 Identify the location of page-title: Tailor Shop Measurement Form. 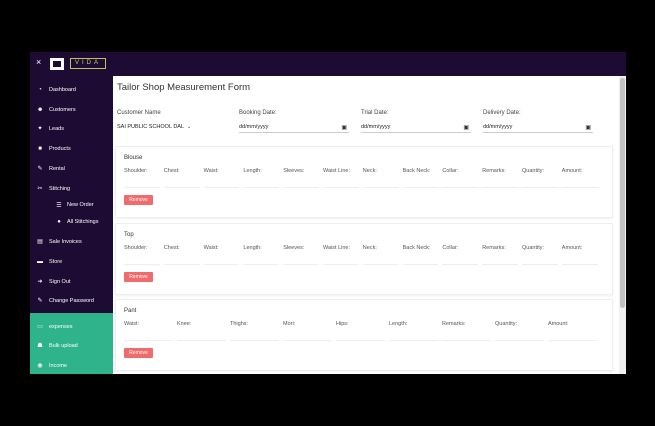
(184, 87).